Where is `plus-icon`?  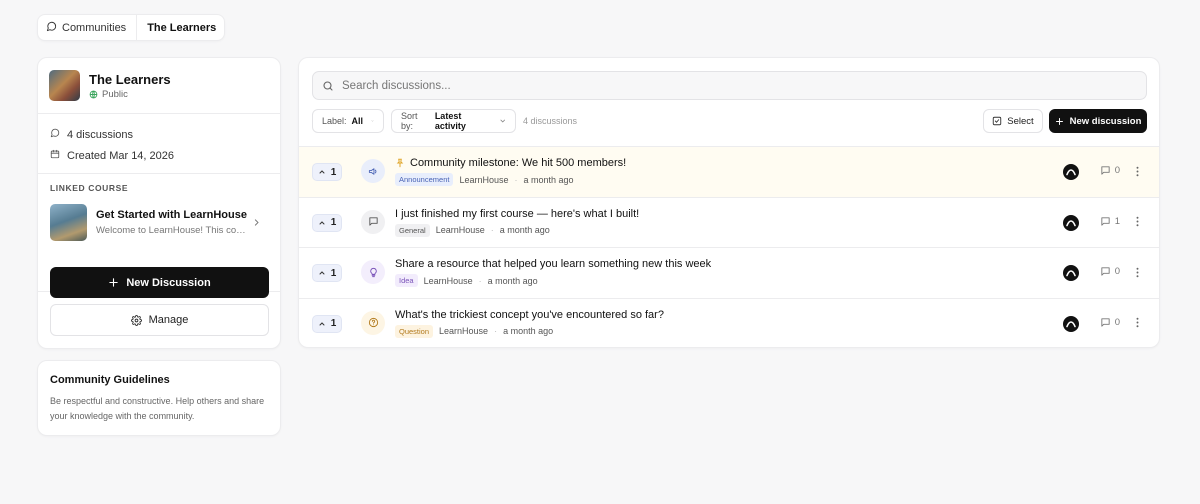 plus-icon is located at coordinates (1059, 121).